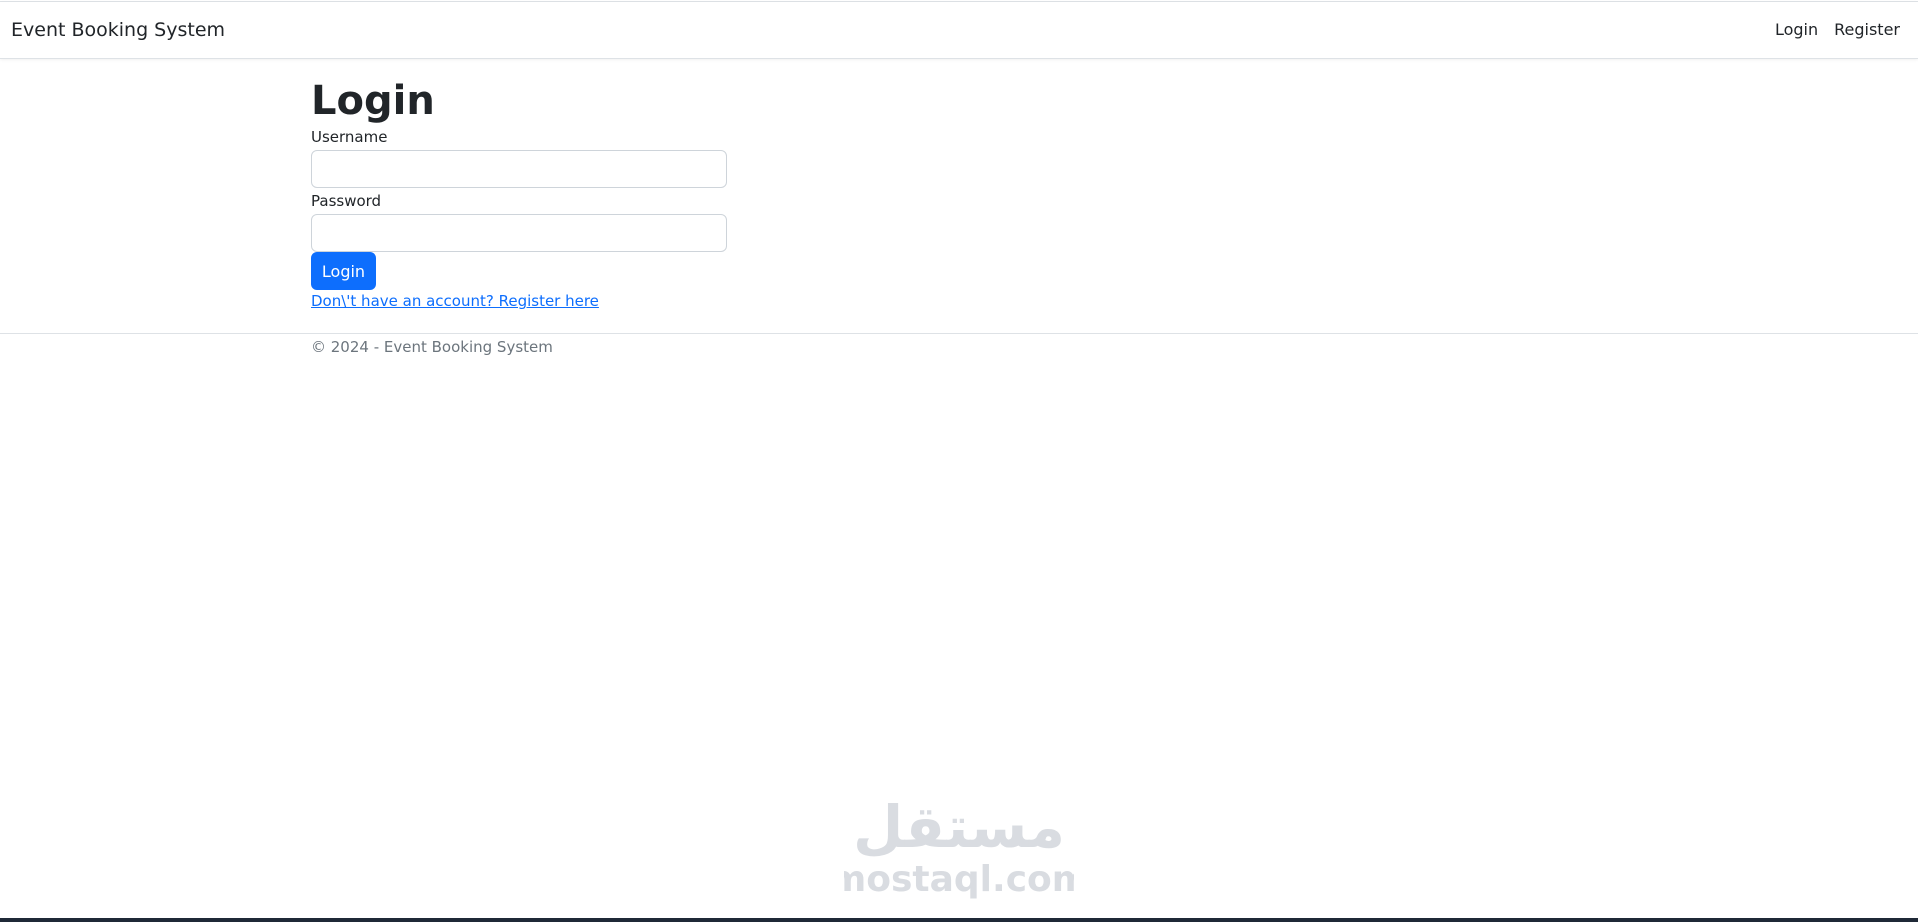 The image size is (1918, 922). I want to click on watermark-arabic-text: مستقل, so click(959, 829).